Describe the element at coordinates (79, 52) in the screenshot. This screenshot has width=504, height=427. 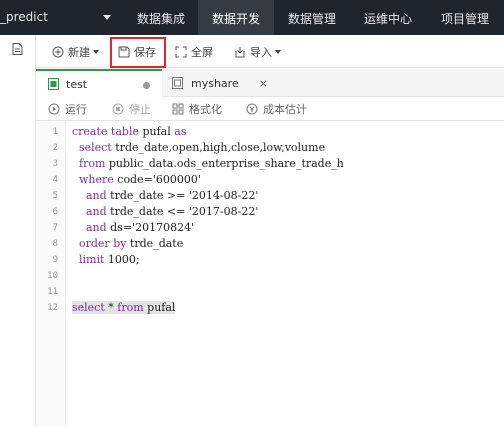
I see `new-button-label: 新建` at that location.